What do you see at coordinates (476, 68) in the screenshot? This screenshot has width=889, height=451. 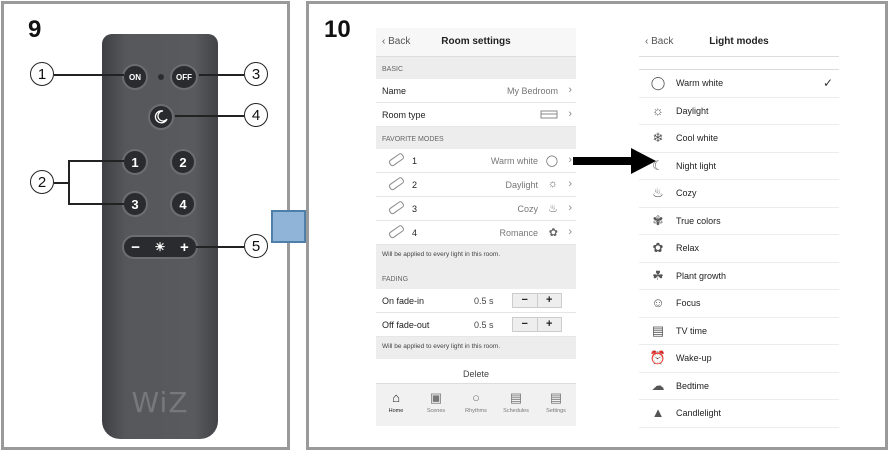 I see `section-basic: BASIC` at bounding box center [476, 68].